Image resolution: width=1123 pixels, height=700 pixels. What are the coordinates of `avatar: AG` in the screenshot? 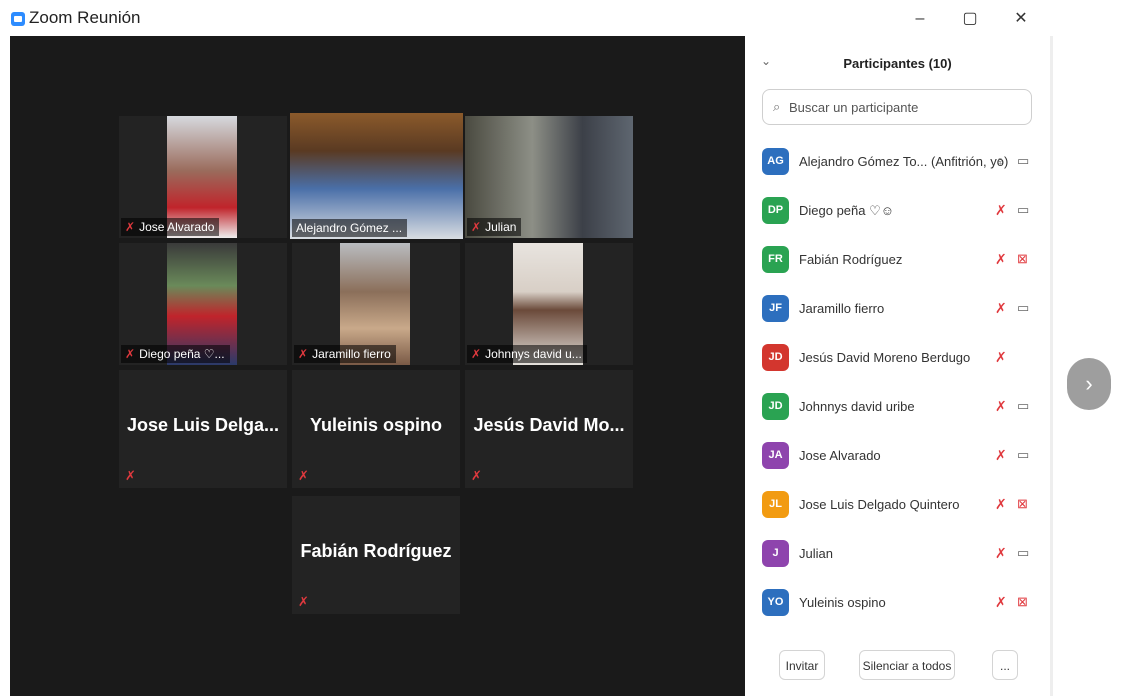 It's located at (775, 161).